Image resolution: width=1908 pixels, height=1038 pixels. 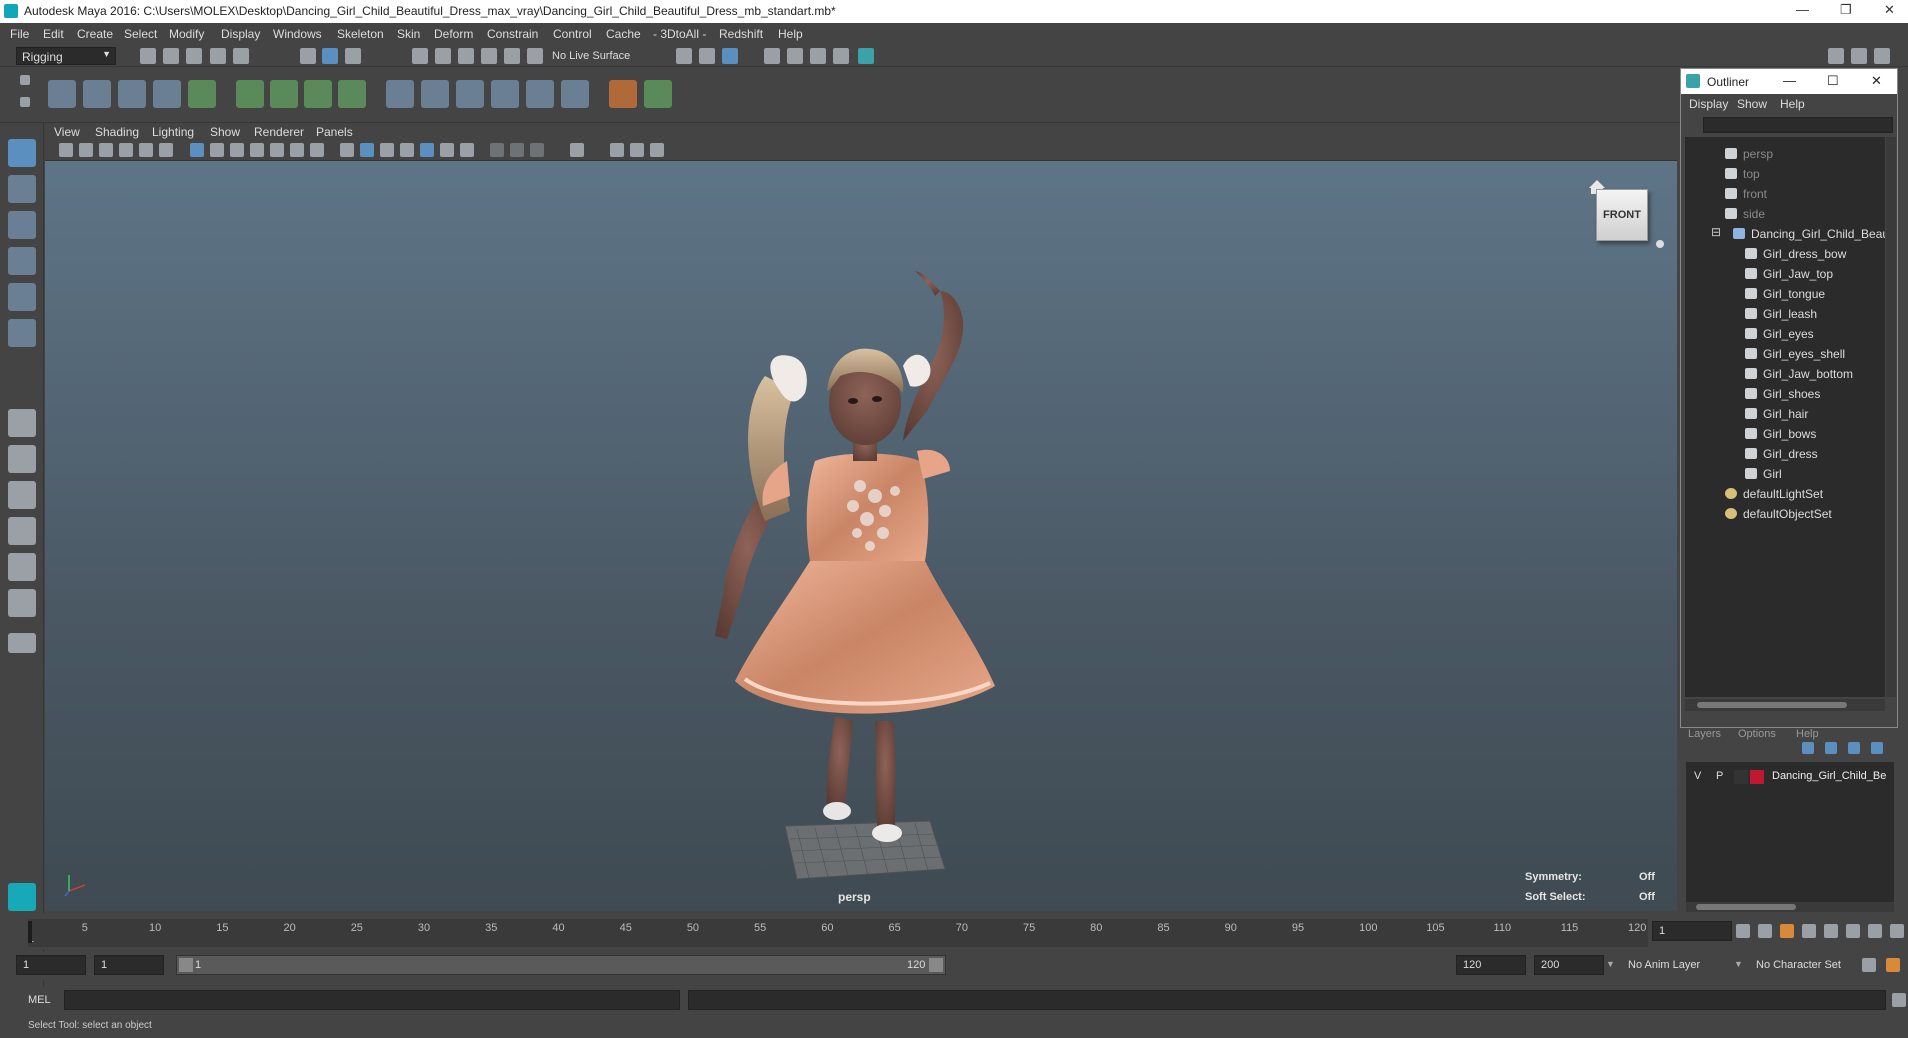 I want to click on wrap-icon, so click(x=318, y=94).